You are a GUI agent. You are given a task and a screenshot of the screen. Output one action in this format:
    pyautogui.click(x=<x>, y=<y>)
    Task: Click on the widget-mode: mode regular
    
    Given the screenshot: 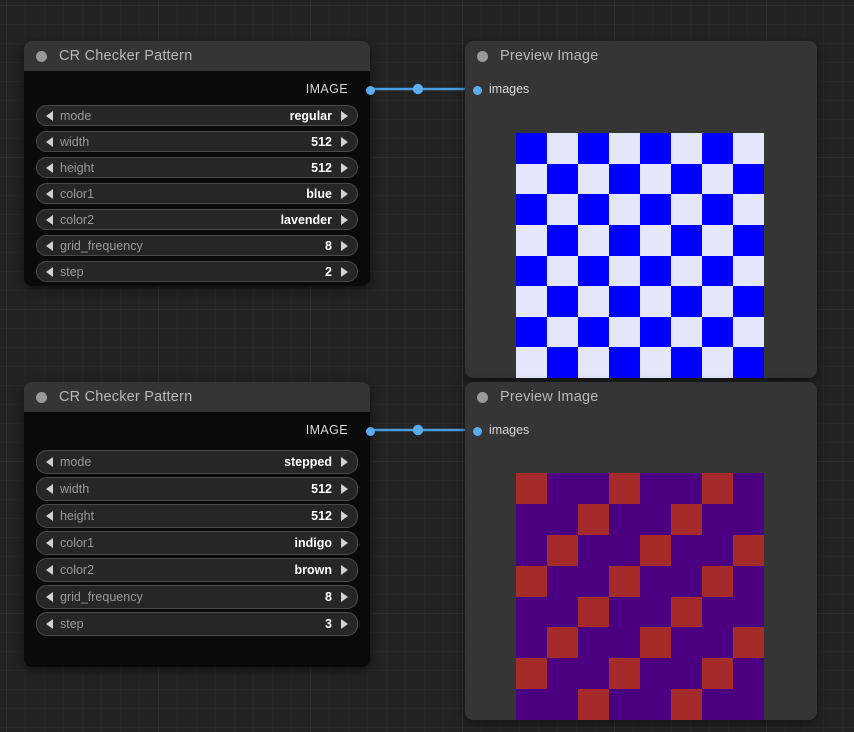 What is the action you would take?
    pyautogui.click(x=197, y=115)
    